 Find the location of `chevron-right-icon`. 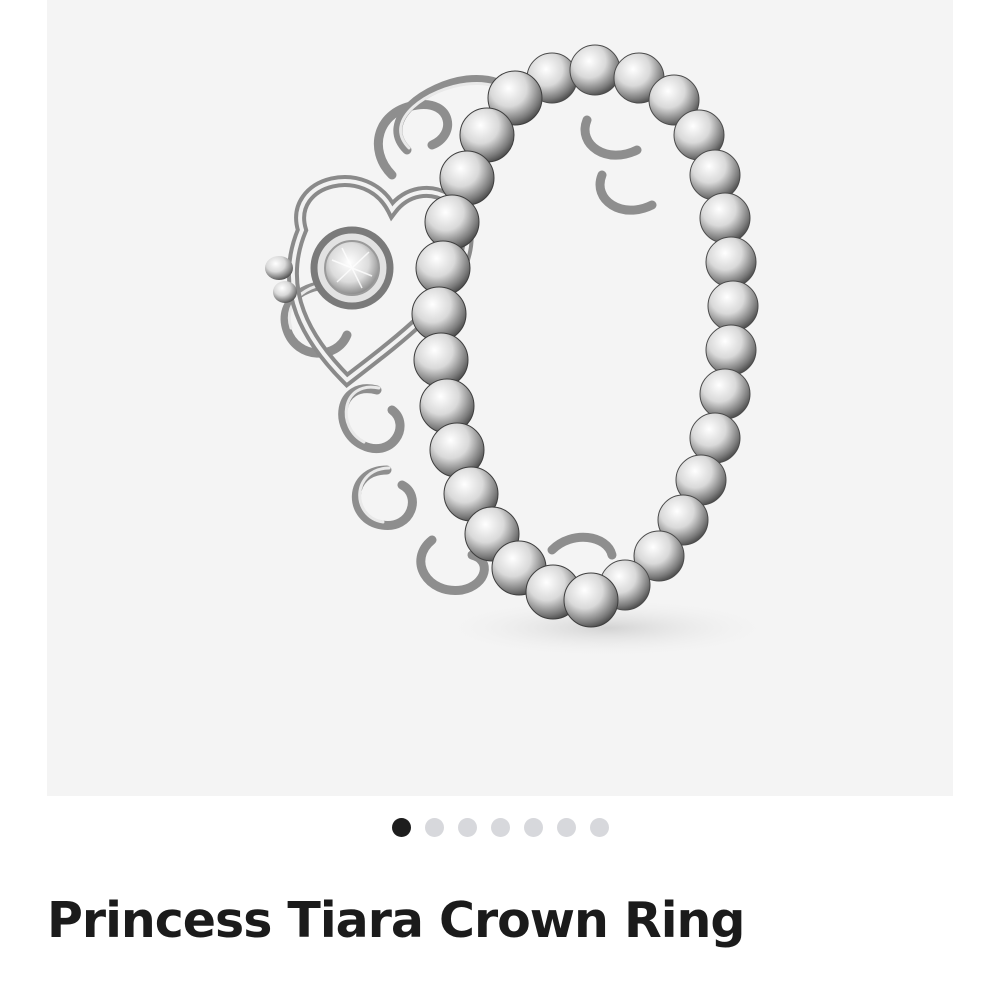

chevron-right-icon is located at coordinates (944, 362).